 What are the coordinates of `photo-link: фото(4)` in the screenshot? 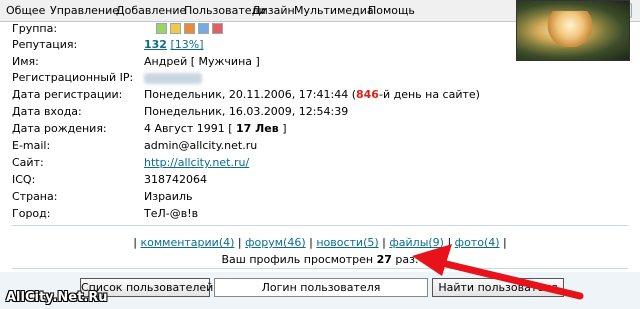 It's located at (477, 242).